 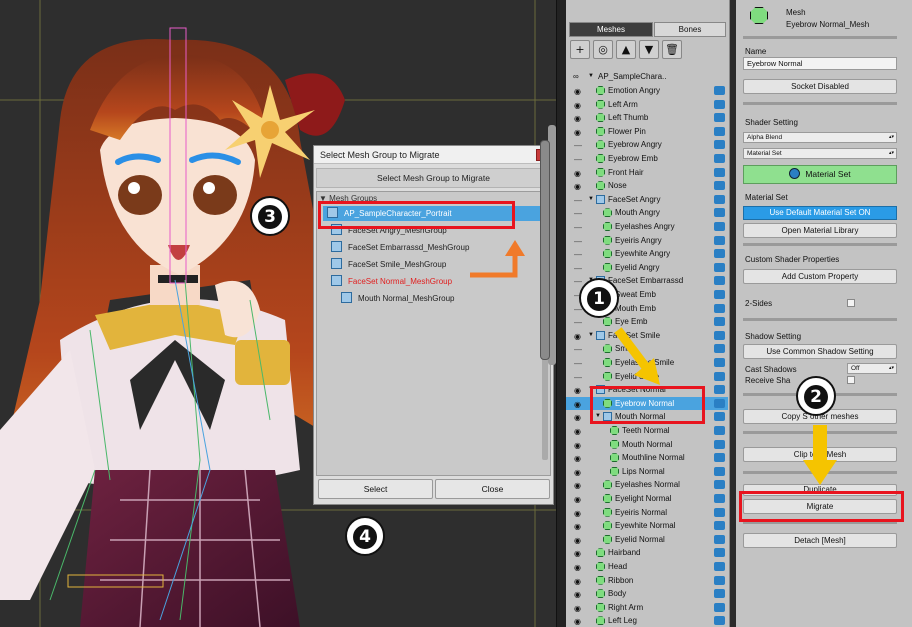 I want to click on callout-2: 2, so click(x=816, y=396).